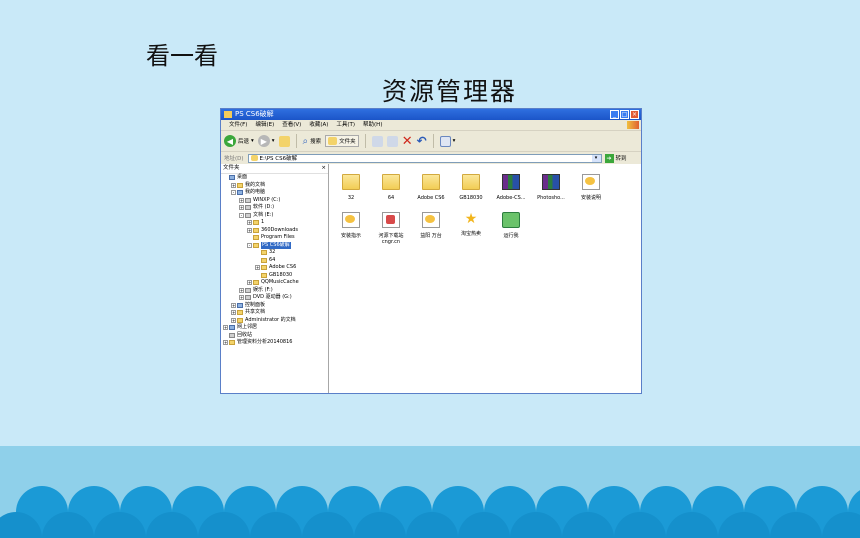 This screenshot has height=538, width=860. I want to click on close-button: ×, so click(634, 114).